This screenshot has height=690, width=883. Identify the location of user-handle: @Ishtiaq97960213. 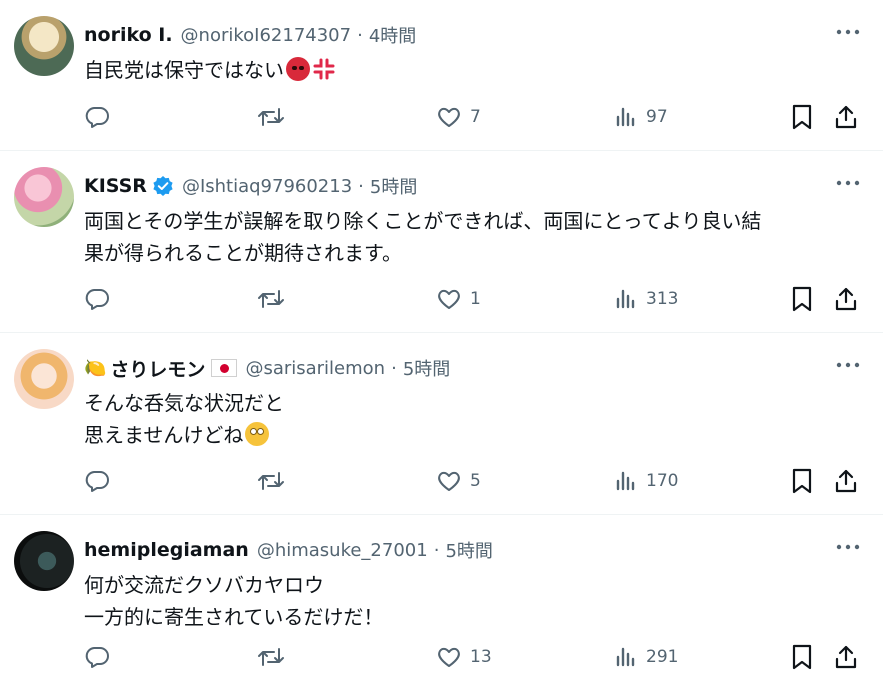
(267, 186).